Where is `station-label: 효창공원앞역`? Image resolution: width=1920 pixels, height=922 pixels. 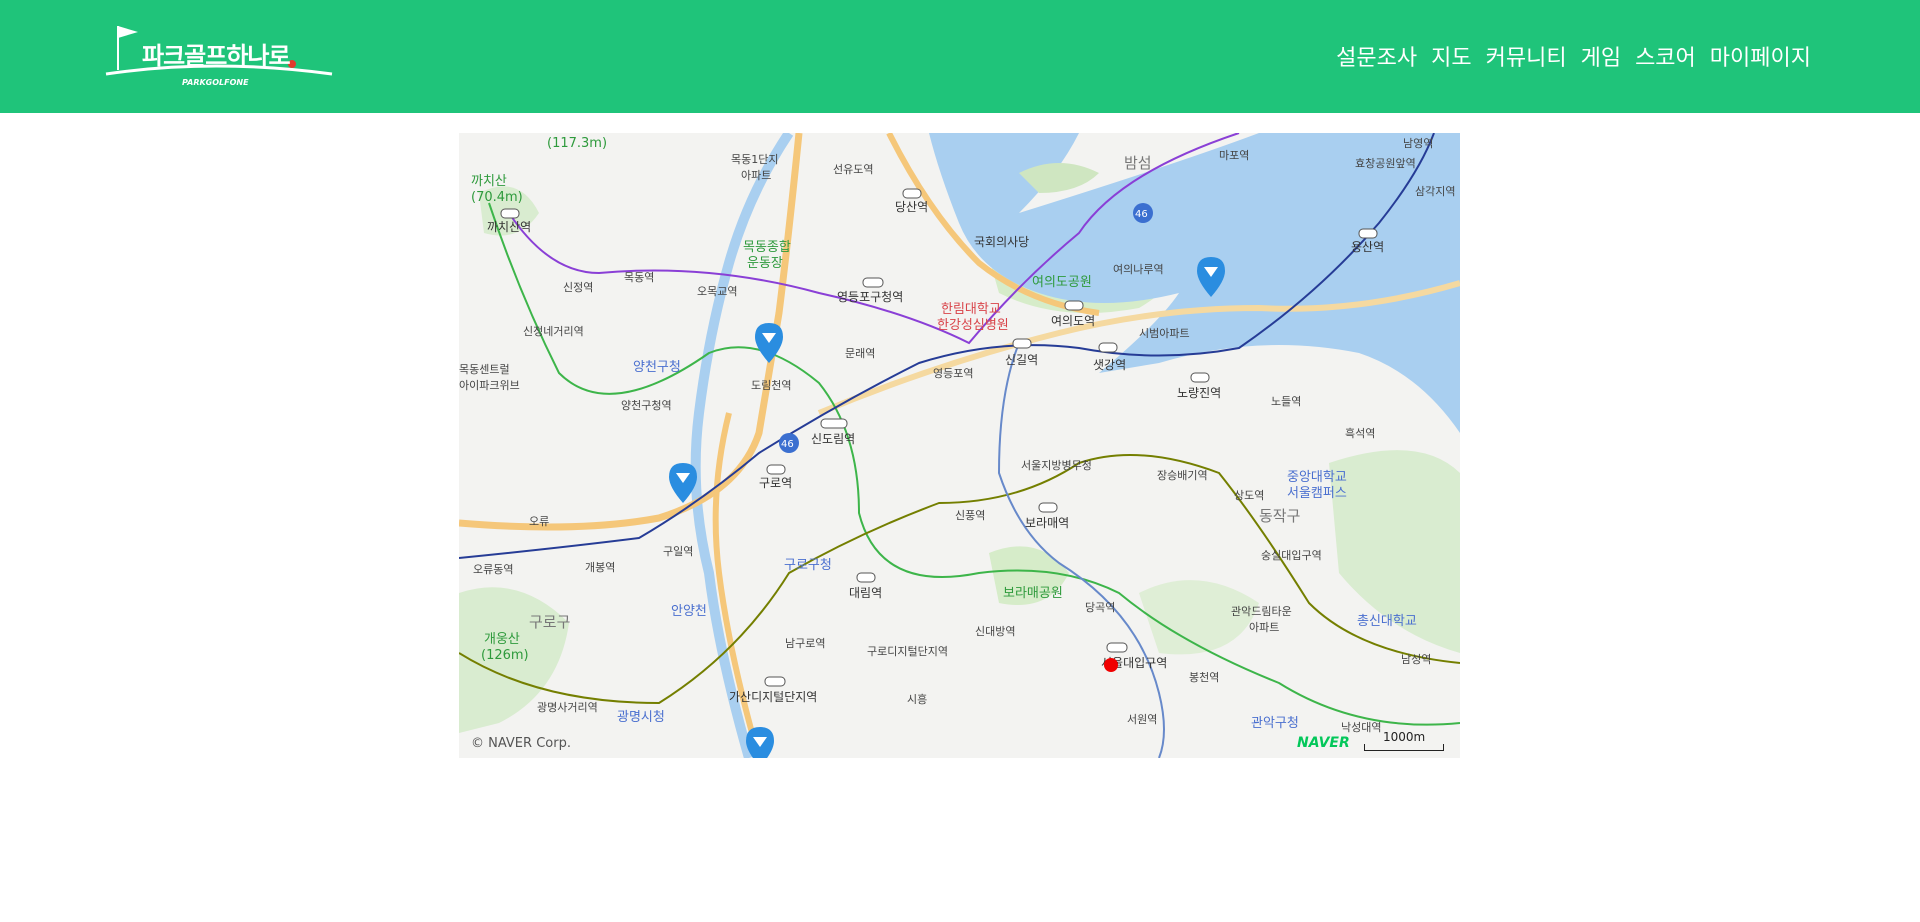 station-label: 효창공원앞역 is located at coordinates (1385, 163).